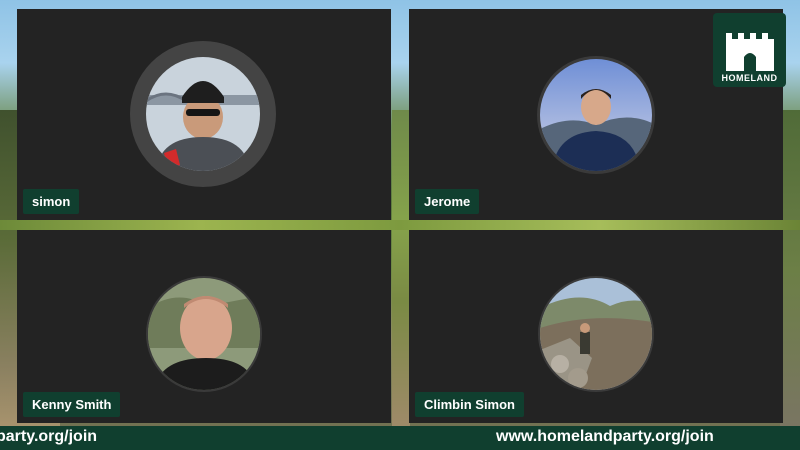 The width and height of the screenshot is (800, 450). Describe the element at coordinates (605, 436) in the screenshot. I see `ticker-url-right: www.homelandparty.org/join` at that location.